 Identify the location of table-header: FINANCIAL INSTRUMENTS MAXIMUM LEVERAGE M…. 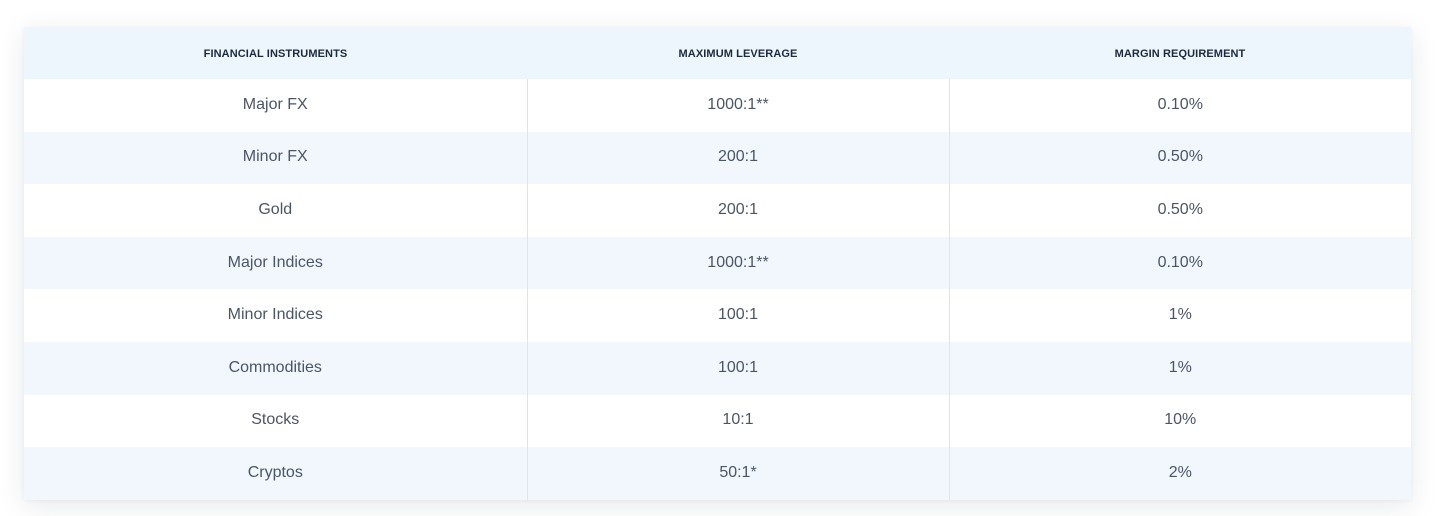
(717, 53).